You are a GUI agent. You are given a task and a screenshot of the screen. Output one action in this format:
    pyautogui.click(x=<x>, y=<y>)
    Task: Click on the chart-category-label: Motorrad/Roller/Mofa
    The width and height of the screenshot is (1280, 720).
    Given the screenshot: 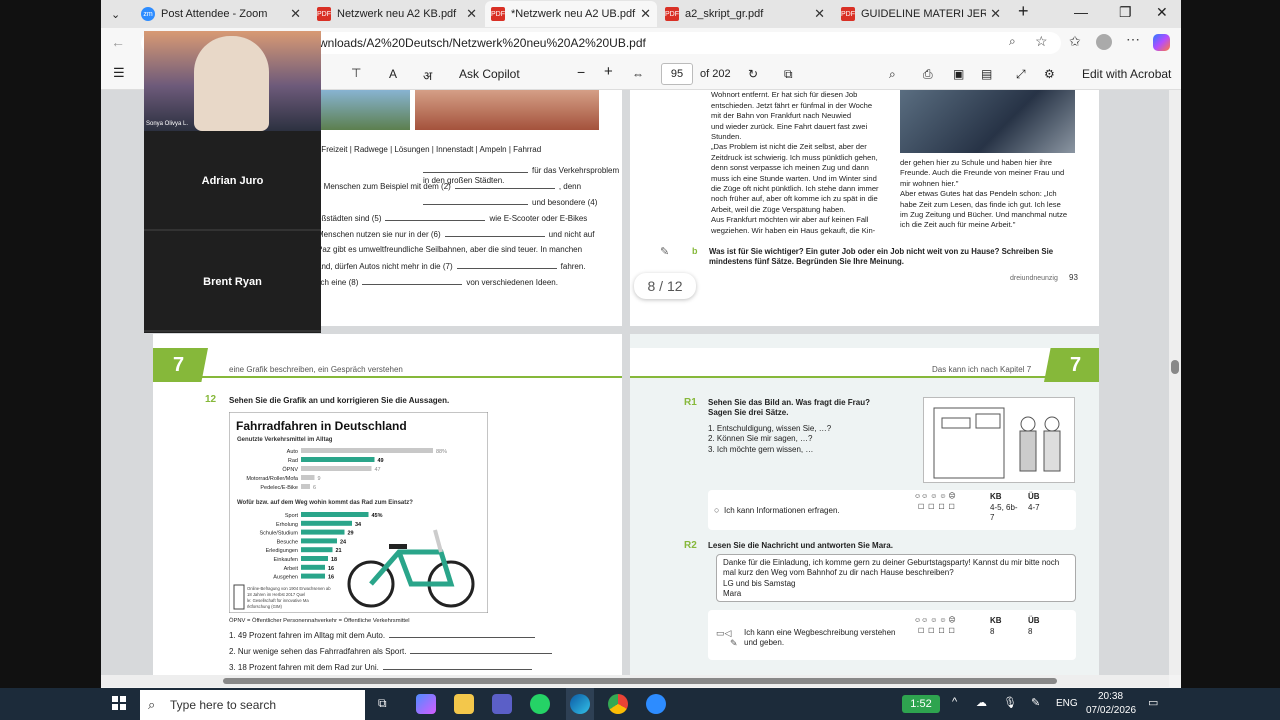 What is the action you would take?
    pyautogui.click(x=272, y=479)
    